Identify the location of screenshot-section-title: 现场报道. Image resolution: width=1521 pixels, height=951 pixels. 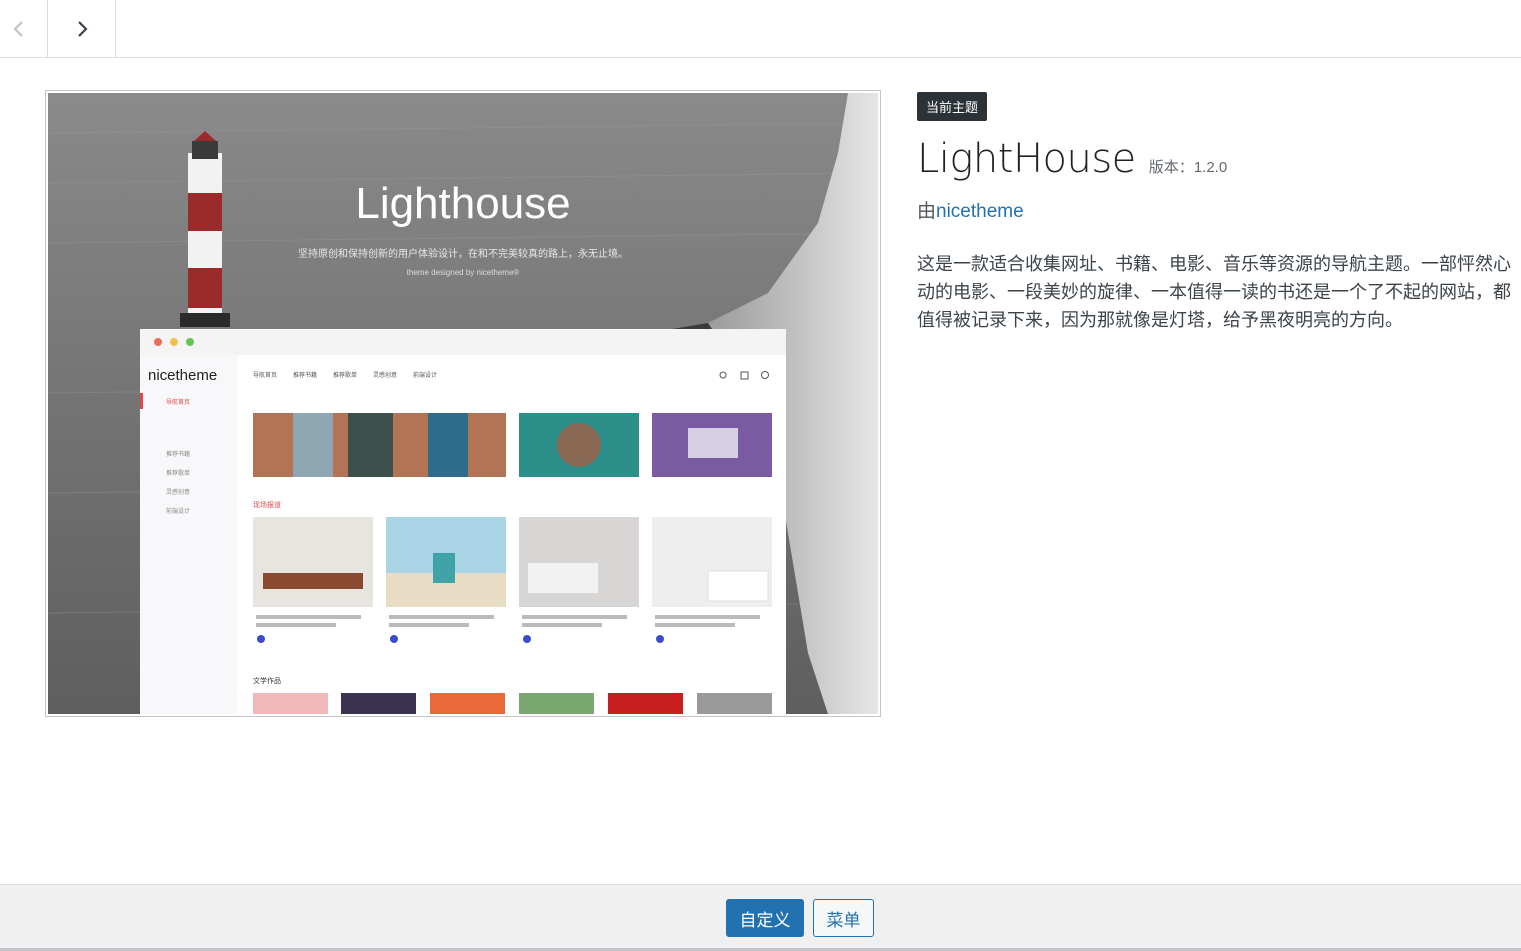
(267, 504).